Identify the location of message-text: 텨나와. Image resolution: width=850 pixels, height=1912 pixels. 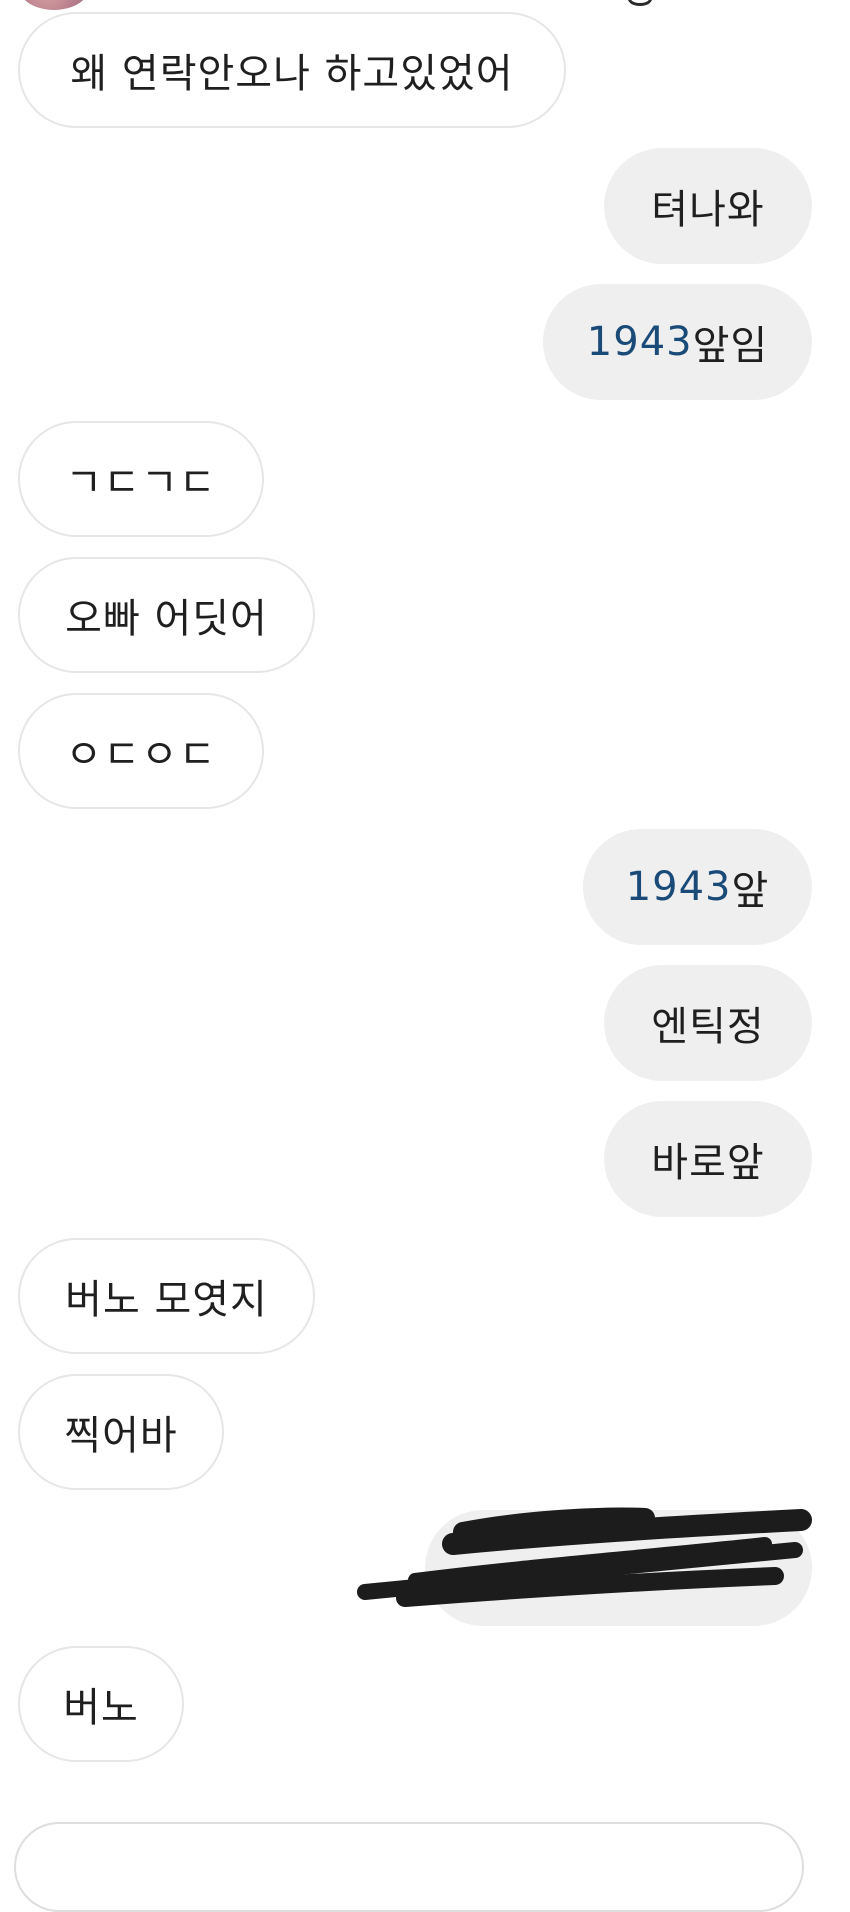
(708, 210).